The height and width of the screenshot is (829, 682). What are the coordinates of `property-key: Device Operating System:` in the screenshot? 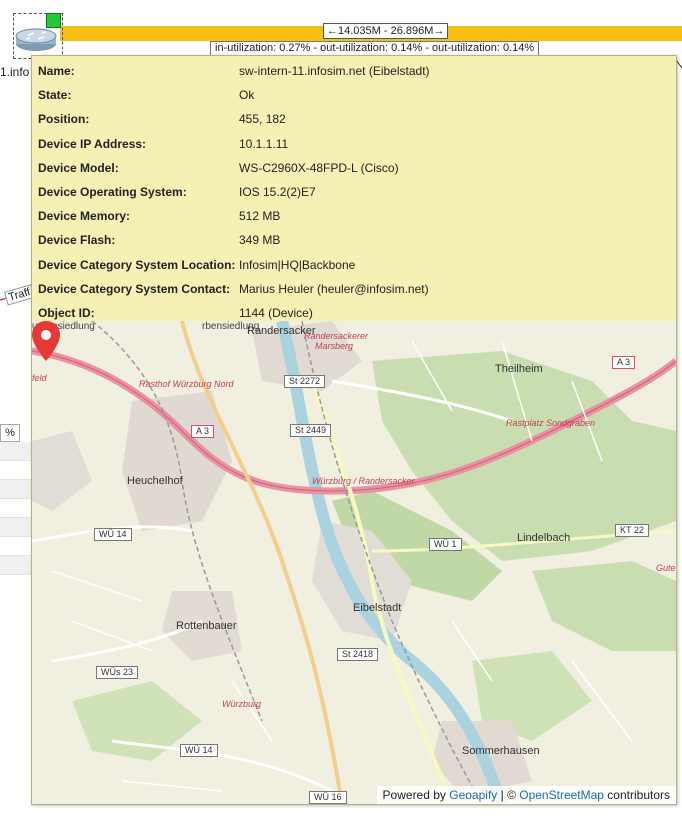 It's located at (112, 192).